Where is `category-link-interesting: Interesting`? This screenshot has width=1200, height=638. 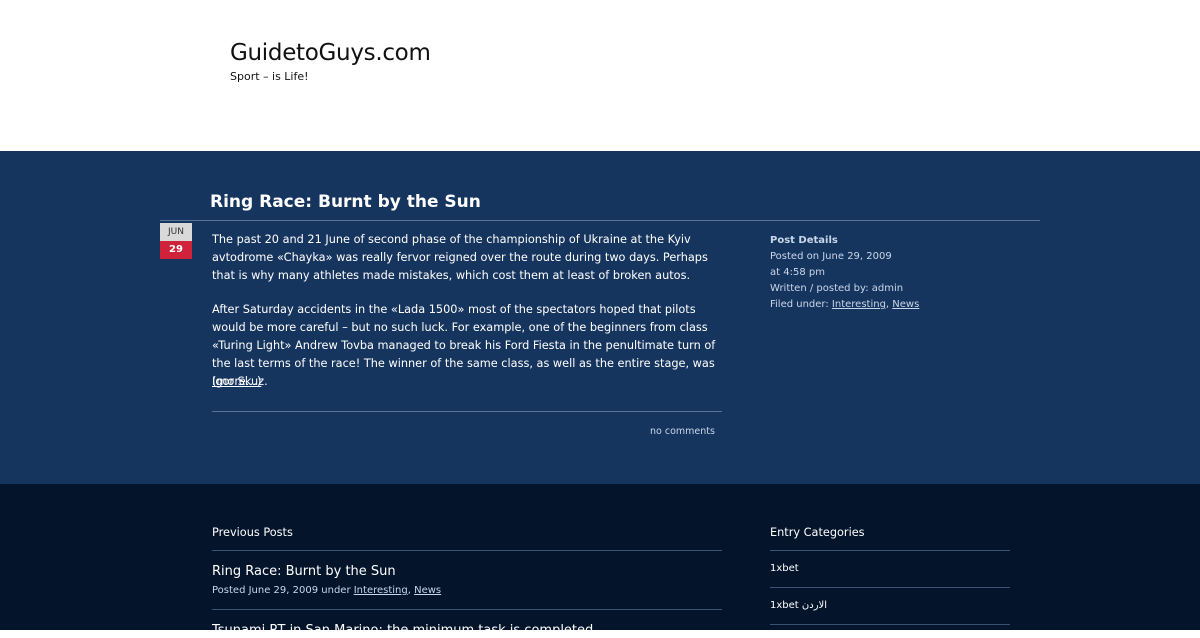
category-link-interesting: Interesting is located at coordinates (859, 304).